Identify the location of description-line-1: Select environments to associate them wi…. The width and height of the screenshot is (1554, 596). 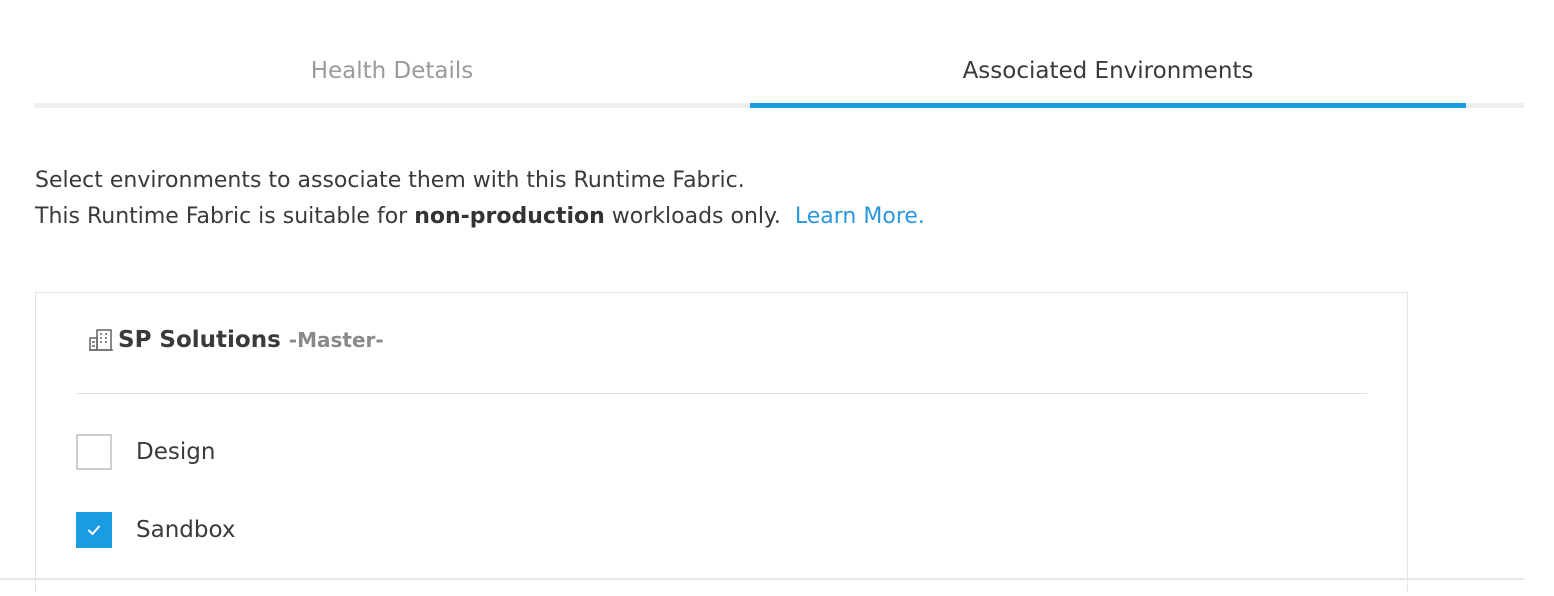
(390, 180).